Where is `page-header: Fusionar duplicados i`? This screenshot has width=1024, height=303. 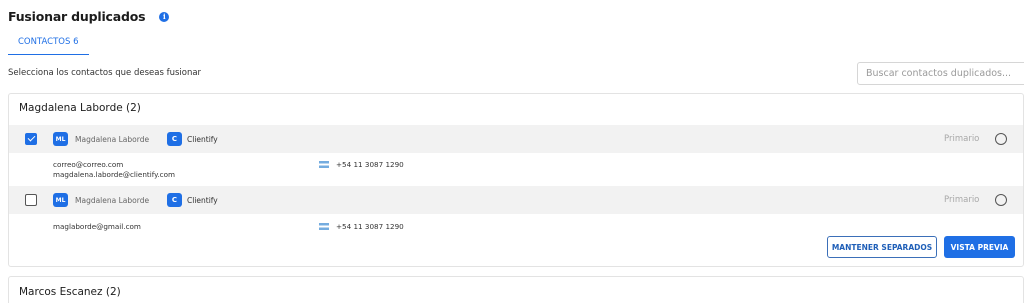
page-header: Fusionar duplicados i is located at coordinates (89, 16).